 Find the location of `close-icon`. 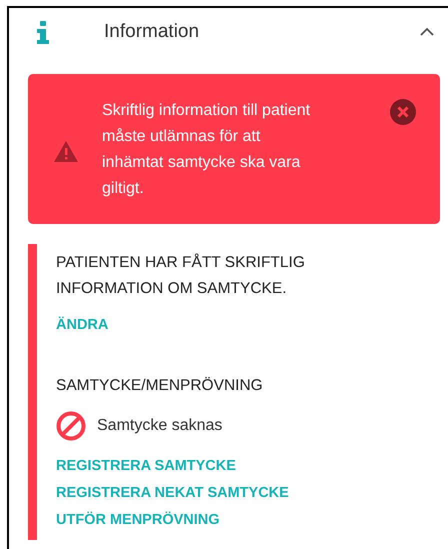

close-icon is located at coordinates (403, 112).